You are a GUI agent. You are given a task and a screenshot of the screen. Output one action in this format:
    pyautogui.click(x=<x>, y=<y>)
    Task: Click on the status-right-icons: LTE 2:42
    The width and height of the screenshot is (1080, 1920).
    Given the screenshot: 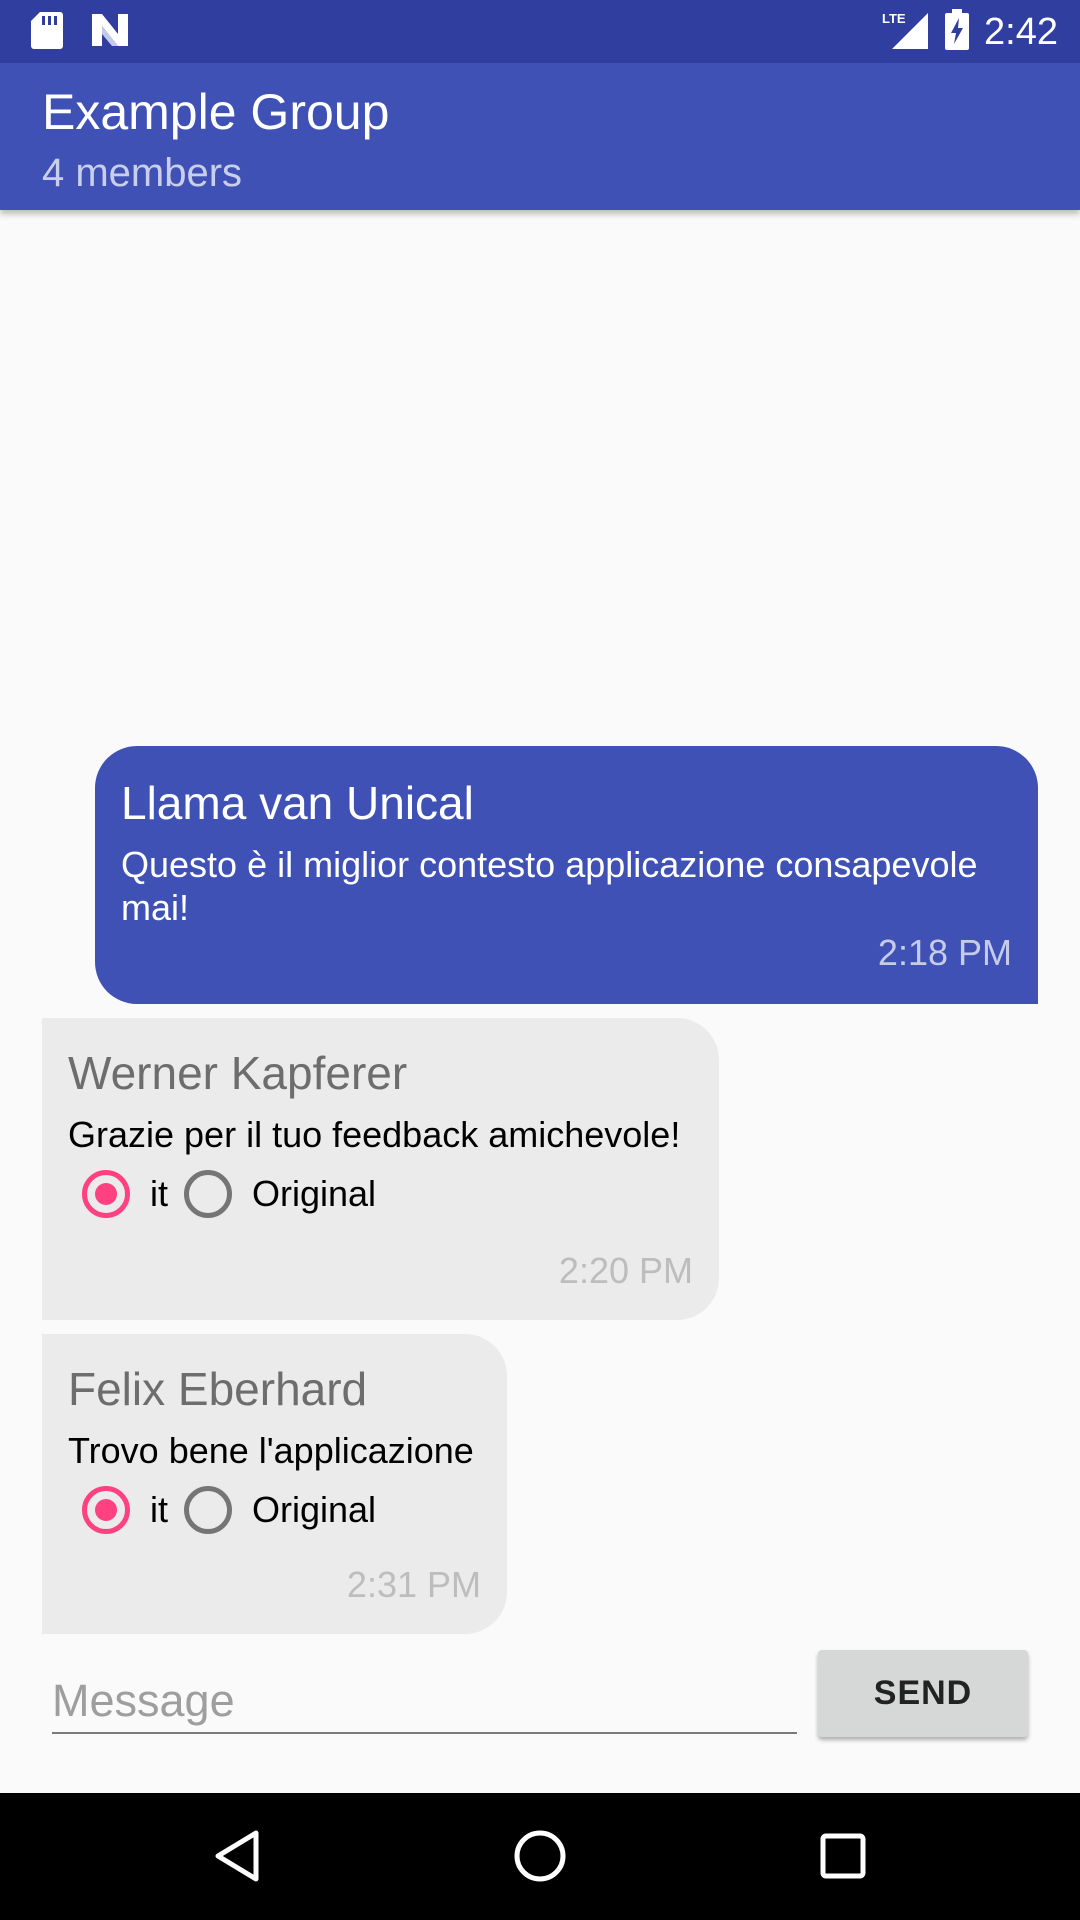 What is the action you would take?
    pyautogui.click(x=970, y=32)
    